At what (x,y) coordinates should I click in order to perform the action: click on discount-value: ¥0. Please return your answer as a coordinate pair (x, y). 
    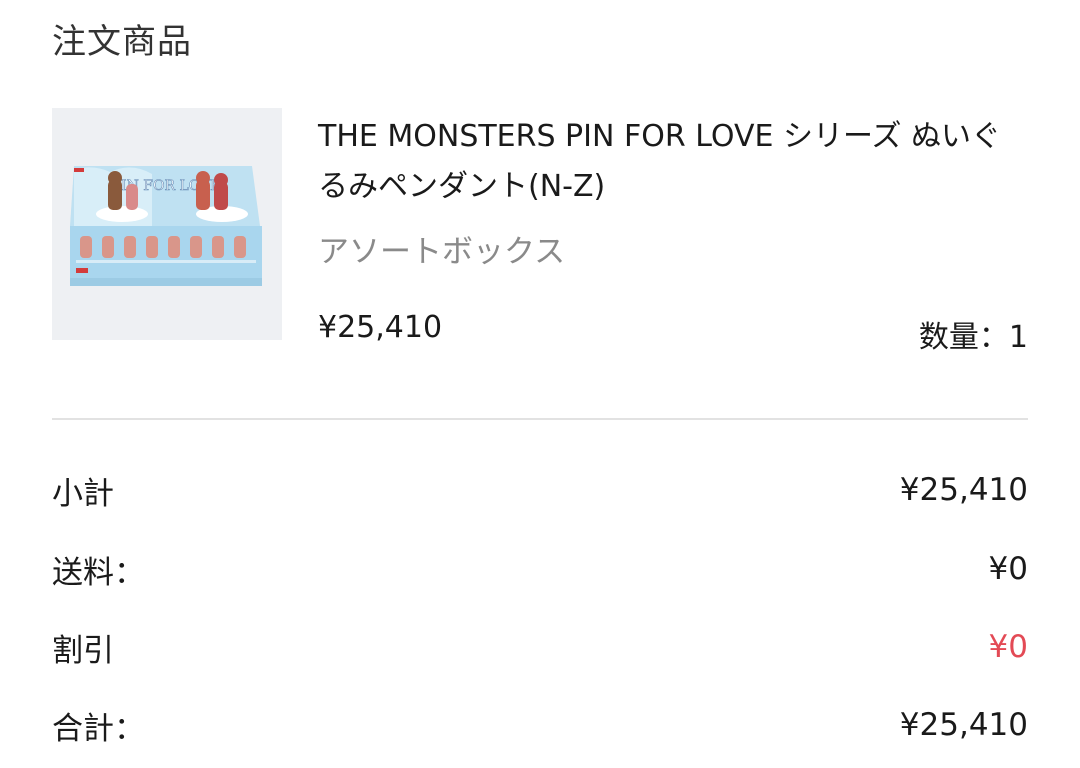
    Looking at the image, I should click on (1008, 647).